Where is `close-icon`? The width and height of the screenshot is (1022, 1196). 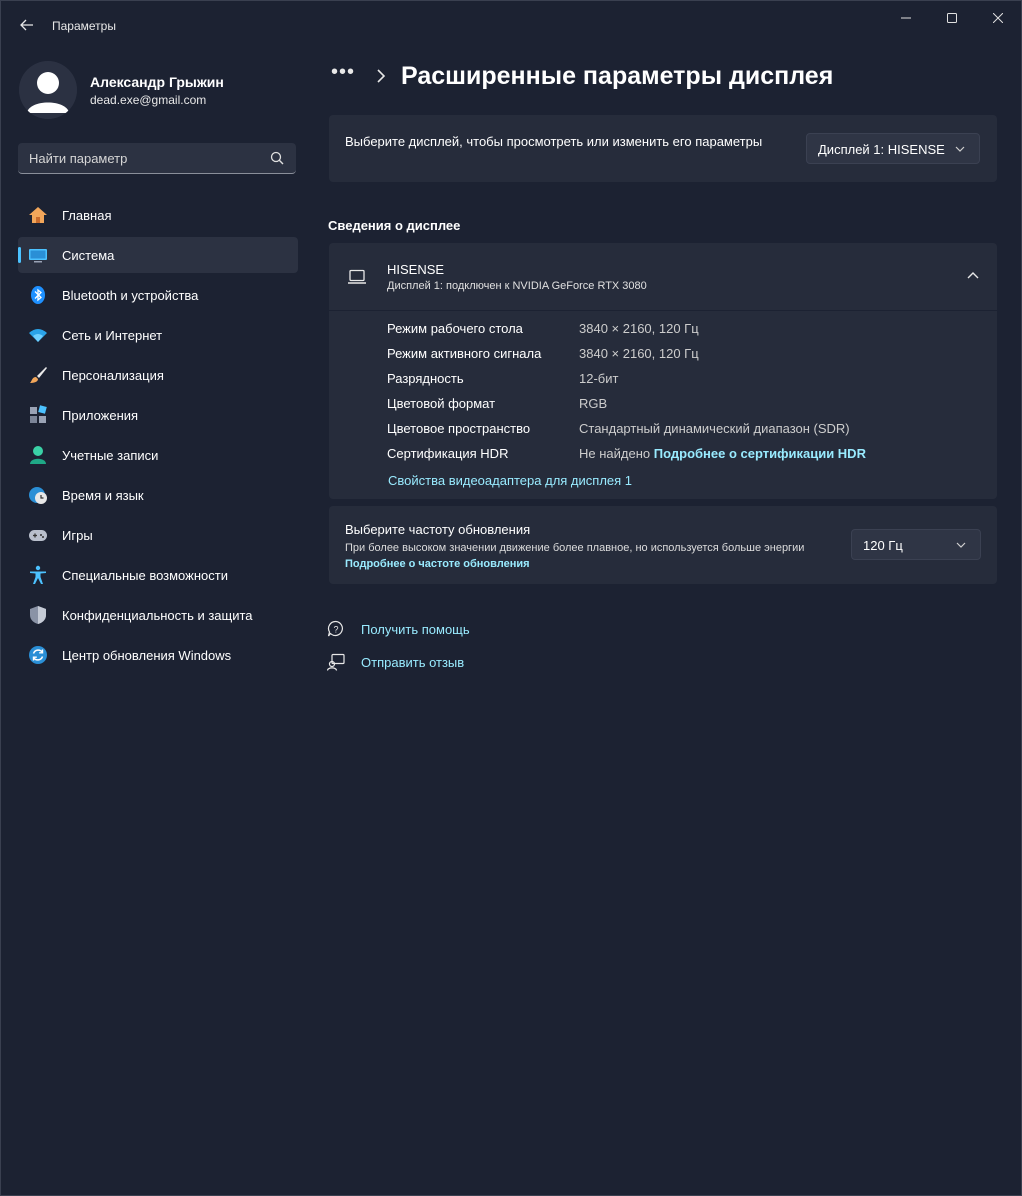 close-icon is located at coordinates (998, 18).